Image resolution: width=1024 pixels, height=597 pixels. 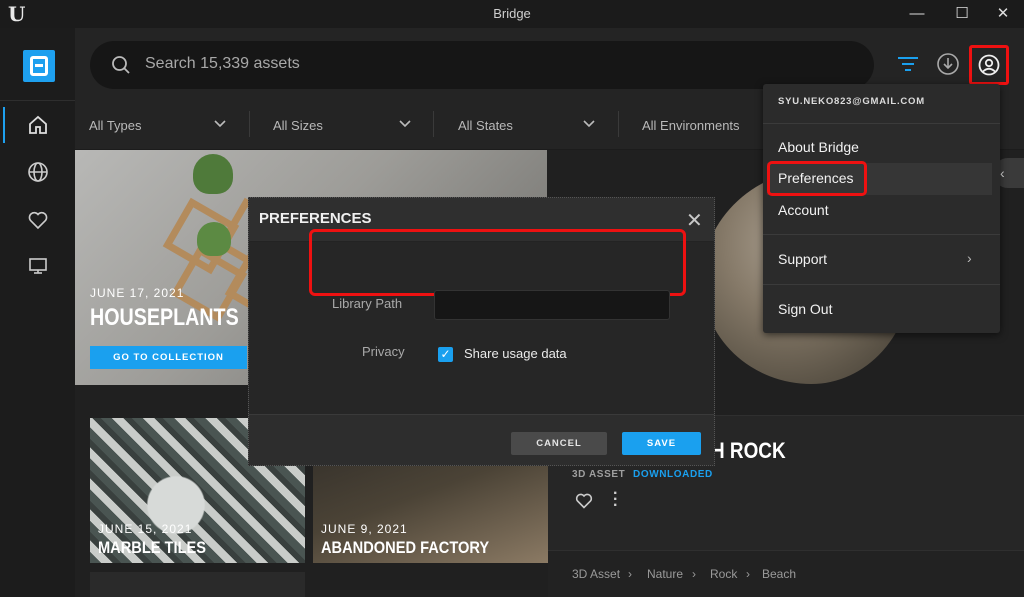 What do you see at coordinates (531, 124) in the screenshot?
I see `filter-state-dropdown: All States` at bounding box center [531, 124].